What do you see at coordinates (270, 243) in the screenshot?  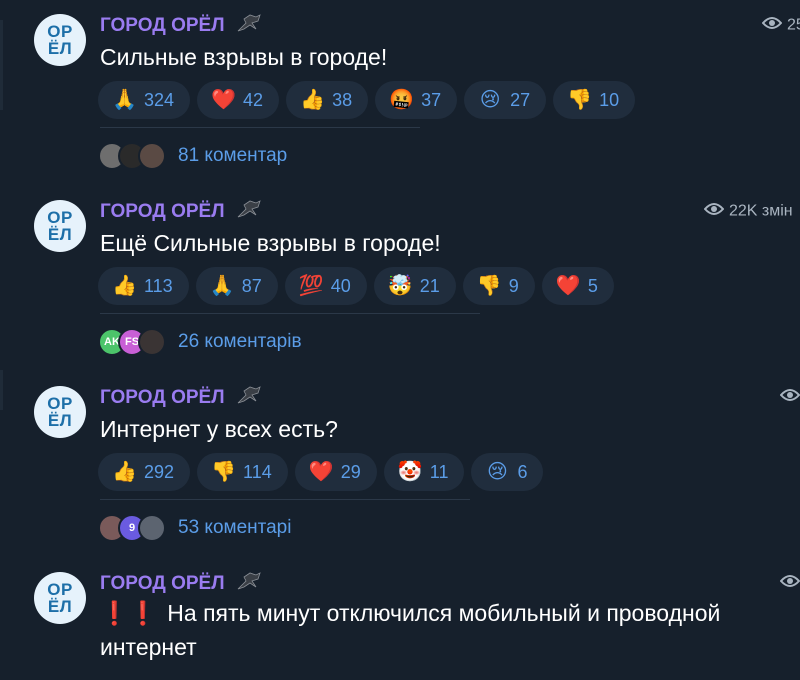 I see `message-text: Ещё Сильные взрывы в городе!` at bounding box center [270, 243].